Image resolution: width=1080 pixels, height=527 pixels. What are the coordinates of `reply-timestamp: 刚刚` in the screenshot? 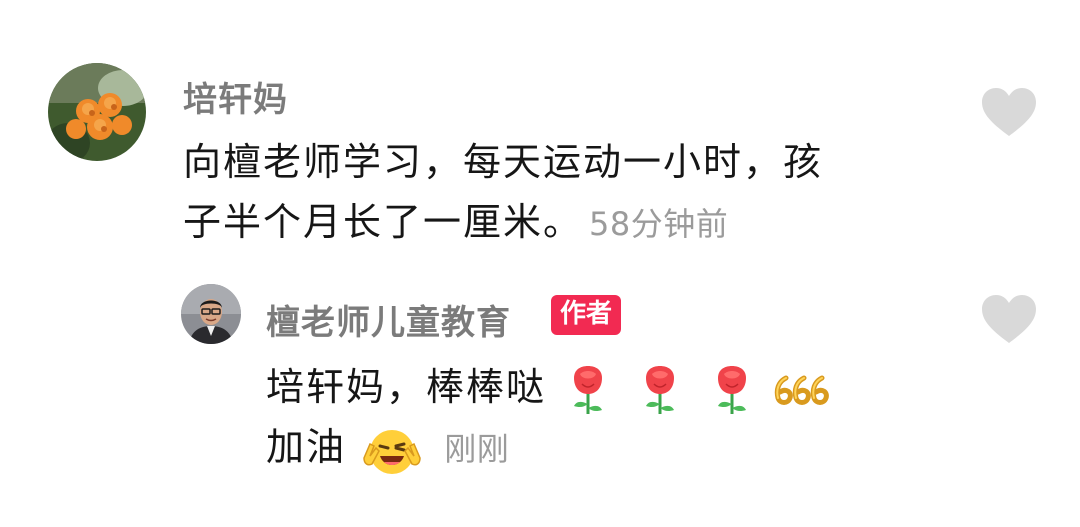 It's located at (477, 449).